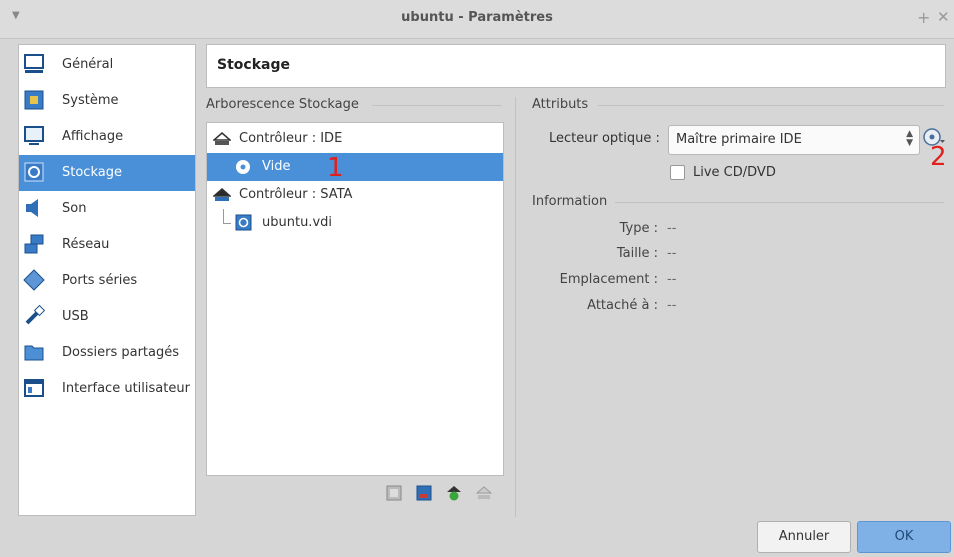 The image size is (954, 557). I want to click on folder-icon, so click(34, 353).